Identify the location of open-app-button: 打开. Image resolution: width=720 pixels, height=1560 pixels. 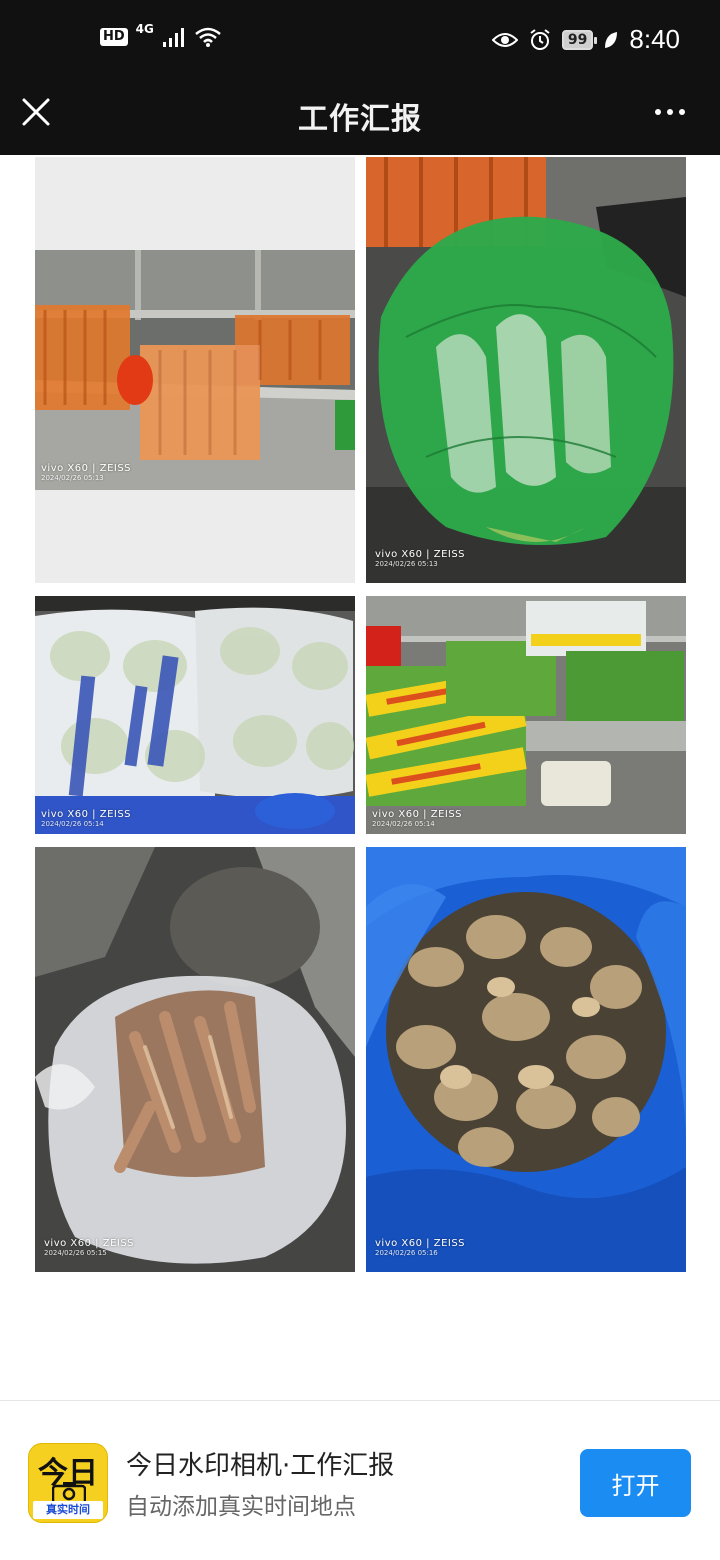
(635, 1483).